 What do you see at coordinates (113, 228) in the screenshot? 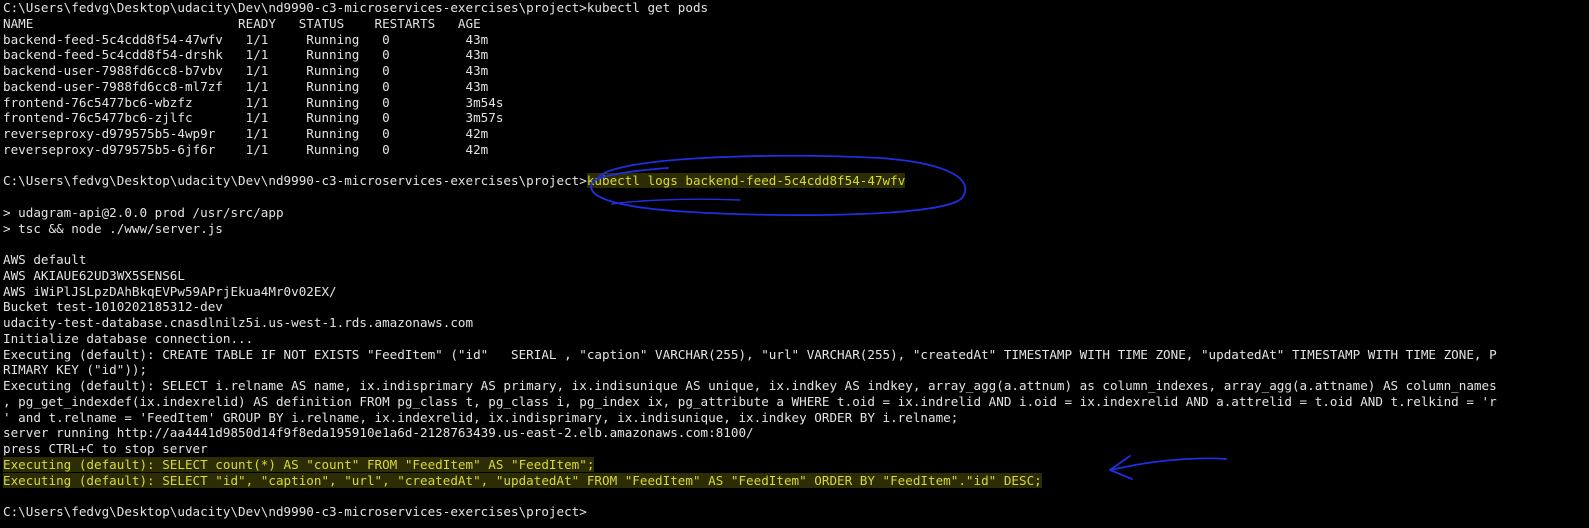
I see `terminal-line-text: > tsc && node ./www/server.js` at bounding box center [113, 228].